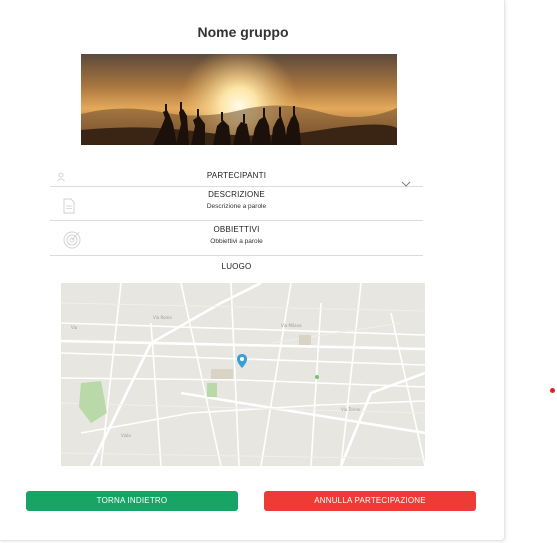 The width and height of the screenshot is (557, 543). Describe the element at coordinates (236, 194) in the screenshot. I see `description-label: DESCRIZIONE` at that location.